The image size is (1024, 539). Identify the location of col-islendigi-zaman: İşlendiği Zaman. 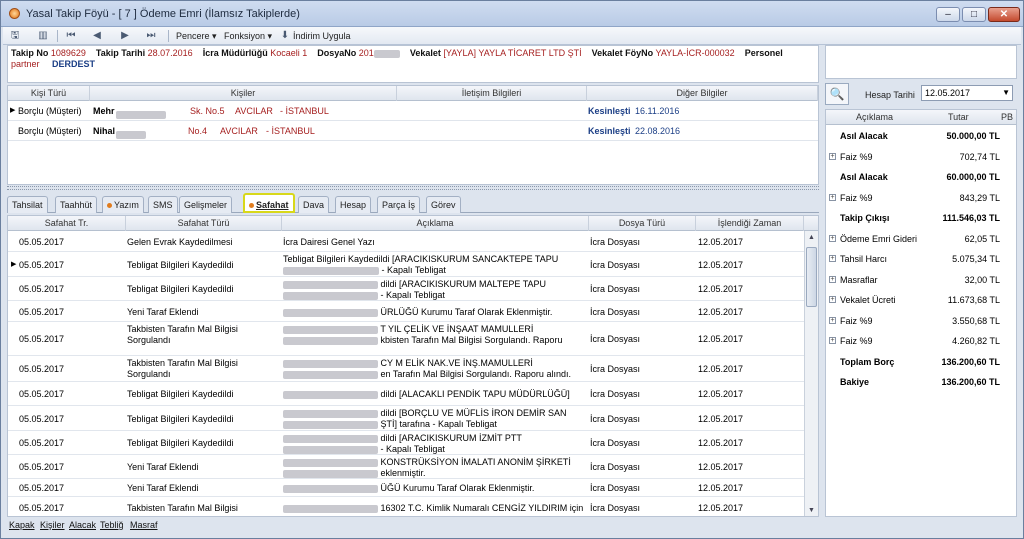
(750, 223).